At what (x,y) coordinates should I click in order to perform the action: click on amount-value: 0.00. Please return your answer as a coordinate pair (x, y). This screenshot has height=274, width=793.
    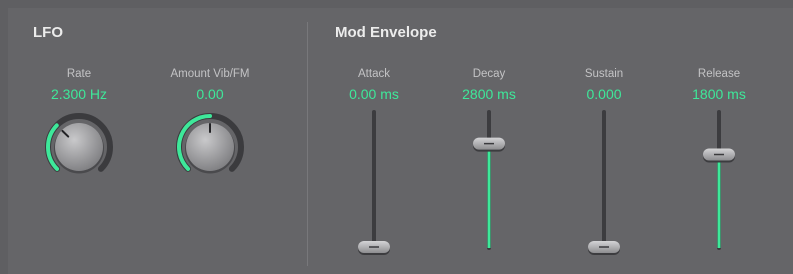
    Looking at the image, I should click on (209, 94).